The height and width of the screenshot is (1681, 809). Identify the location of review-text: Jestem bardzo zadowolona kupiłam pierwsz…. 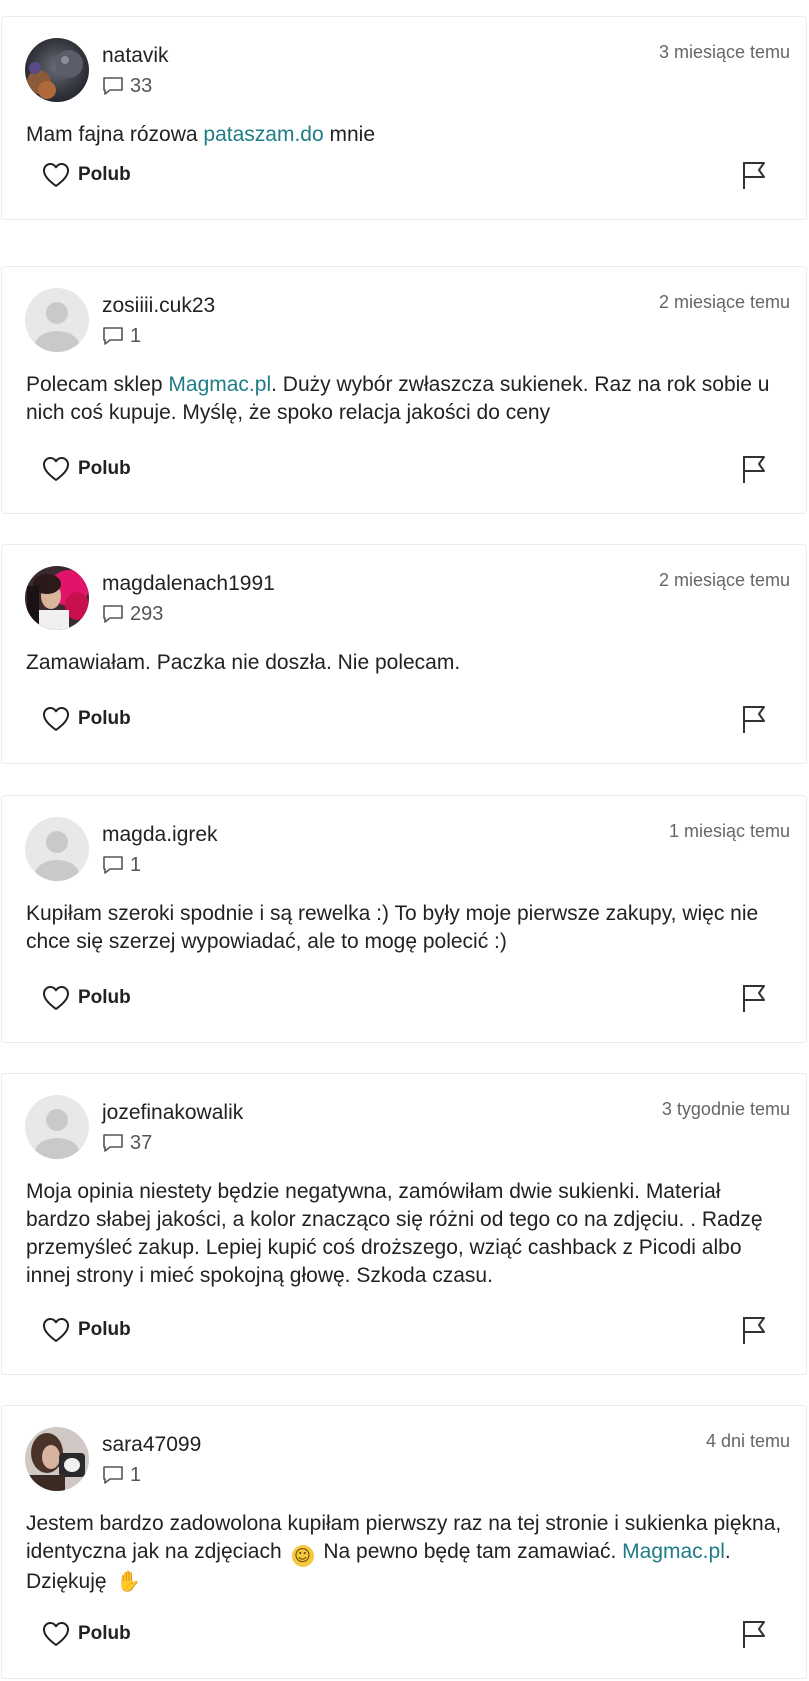
(405, 1553).